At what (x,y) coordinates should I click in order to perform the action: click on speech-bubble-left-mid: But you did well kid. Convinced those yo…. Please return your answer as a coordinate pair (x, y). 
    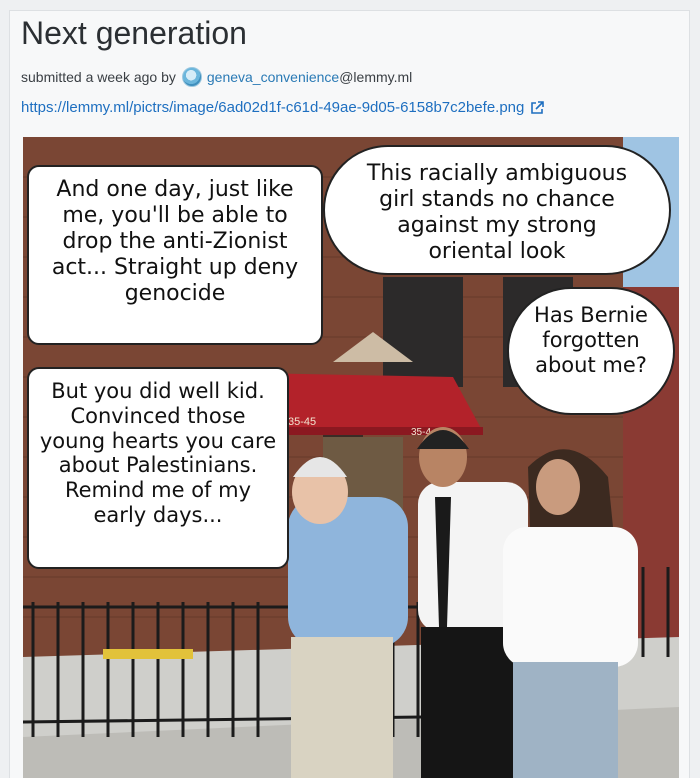
    Looking at the image, I should click on (158, 468).